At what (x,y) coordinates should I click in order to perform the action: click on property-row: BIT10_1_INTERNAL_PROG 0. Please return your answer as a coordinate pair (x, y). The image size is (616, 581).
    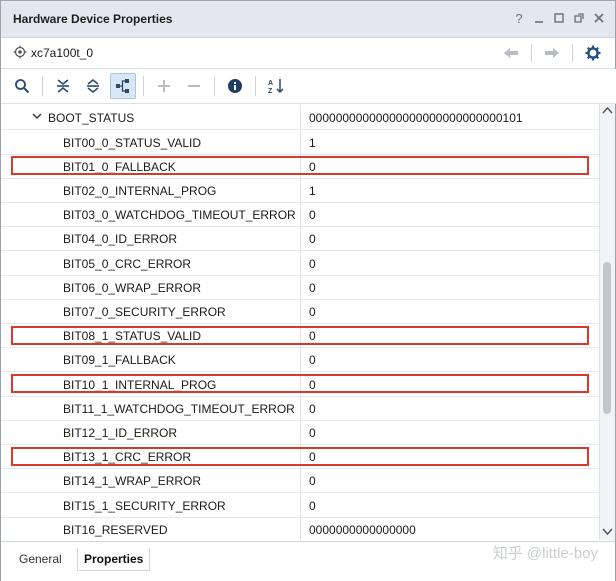
    Looking at the image, I should click on (300, 384).